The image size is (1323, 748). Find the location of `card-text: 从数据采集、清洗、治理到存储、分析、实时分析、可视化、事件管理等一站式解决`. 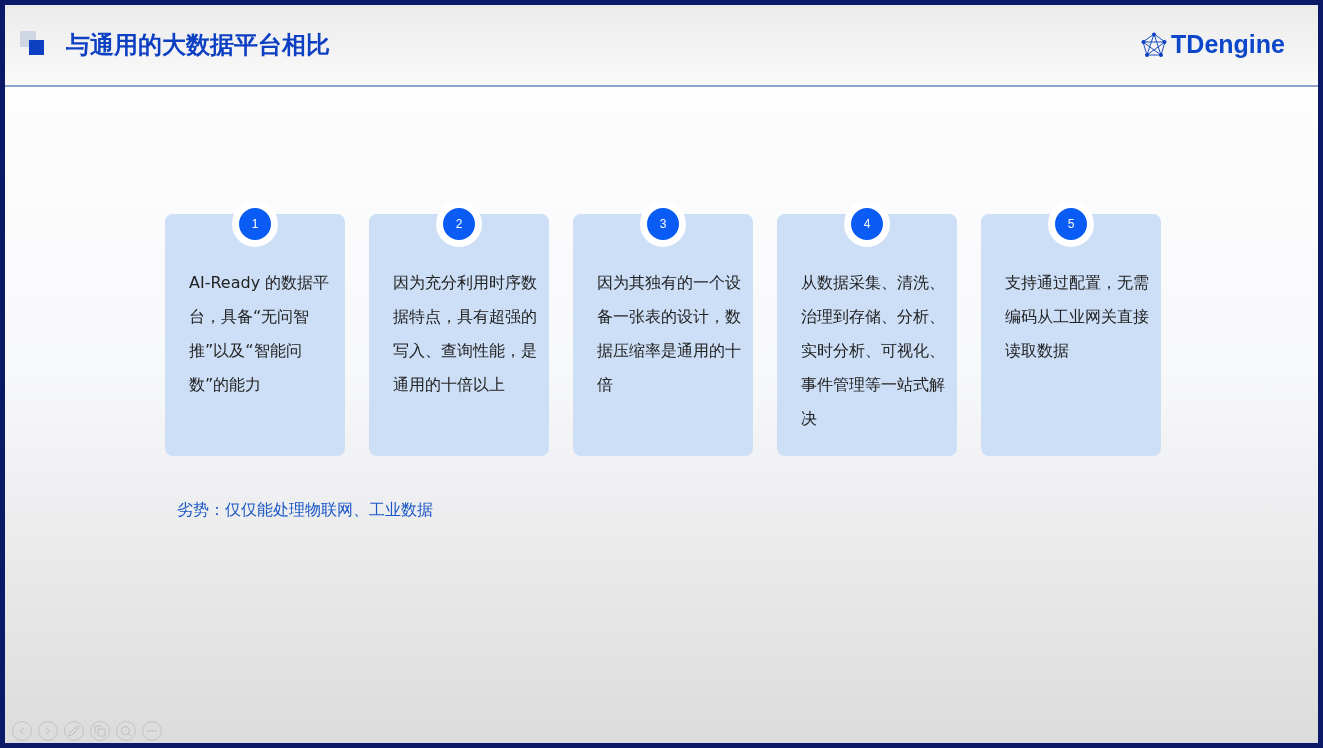

card-text: 从数据采集、清洗、治理到存储、分析、实时分析、可视化、事件管理等一站式解决 is located at coordinates (873, 351).